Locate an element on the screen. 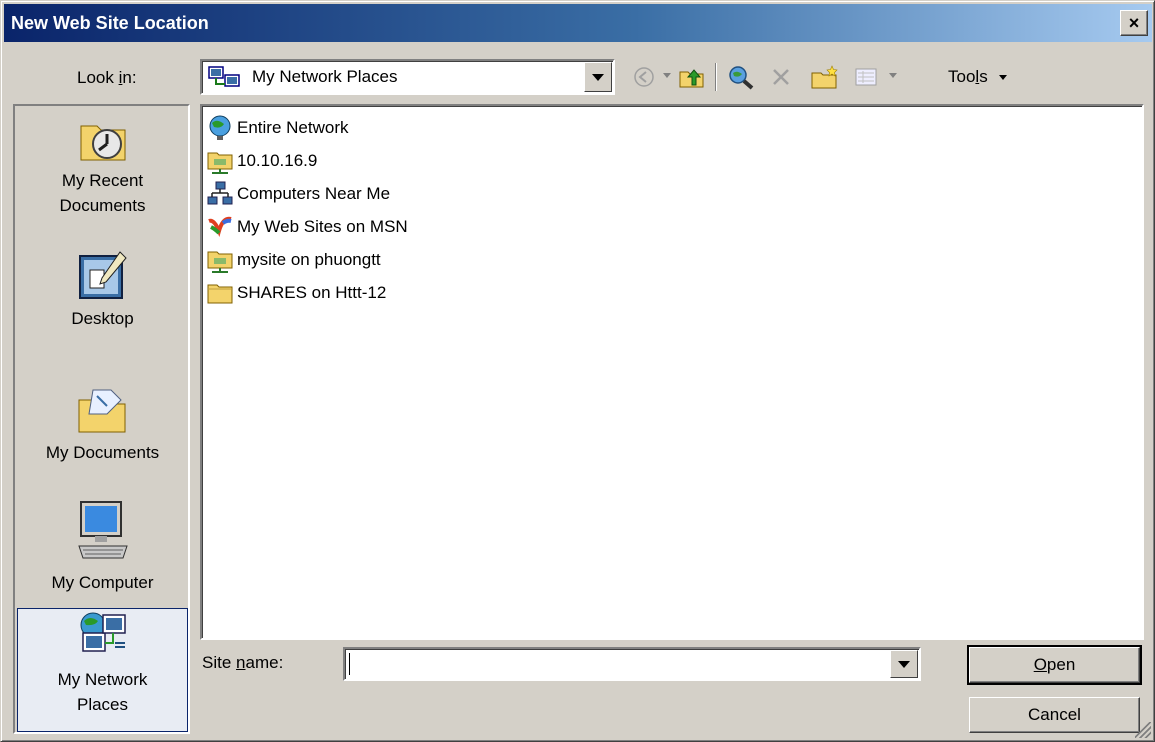 Image resolution: width=1155 pixels, height=742 pixels. search-web-button is located at coordinates (741, 77).